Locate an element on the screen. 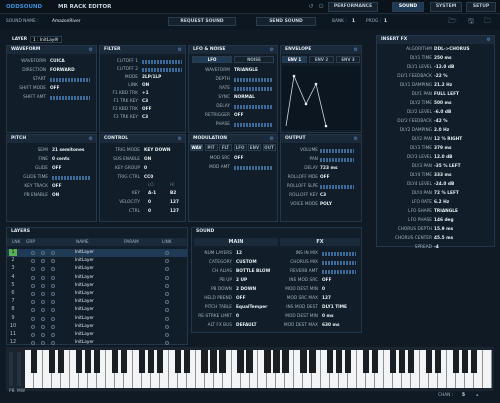  envelope-graph is located at coordinates (321, 98).